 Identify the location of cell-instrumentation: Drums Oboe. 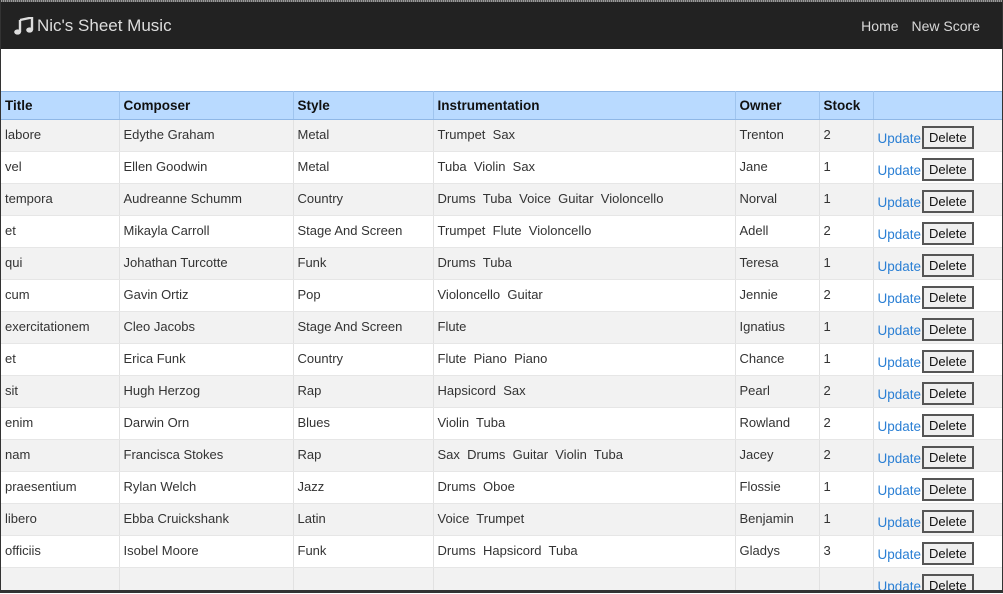
(584, 487).